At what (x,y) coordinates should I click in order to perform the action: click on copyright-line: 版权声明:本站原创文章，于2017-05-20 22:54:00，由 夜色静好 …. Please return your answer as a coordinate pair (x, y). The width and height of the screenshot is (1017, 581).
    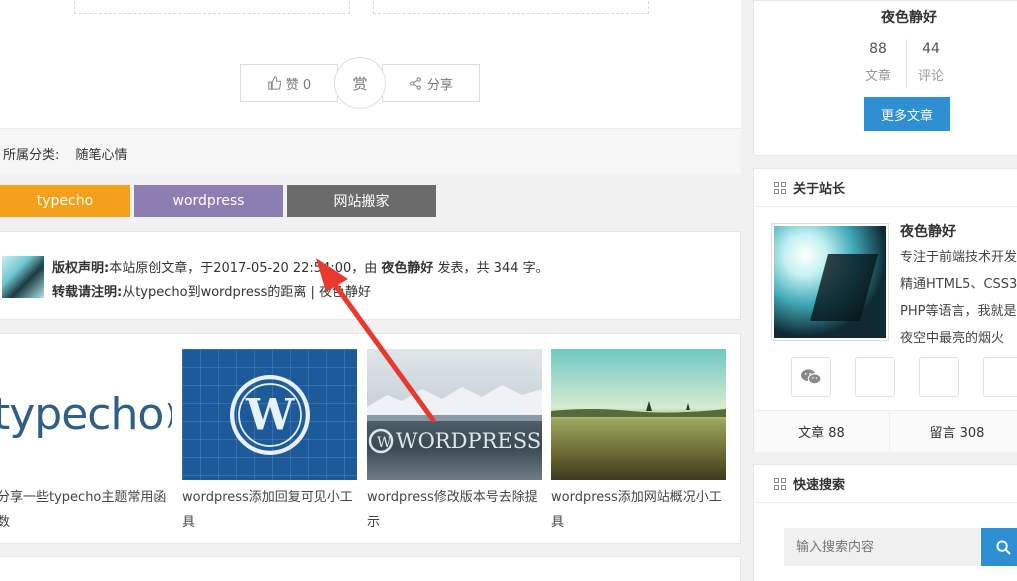
    Looking at the image, I should click on (300, 266).